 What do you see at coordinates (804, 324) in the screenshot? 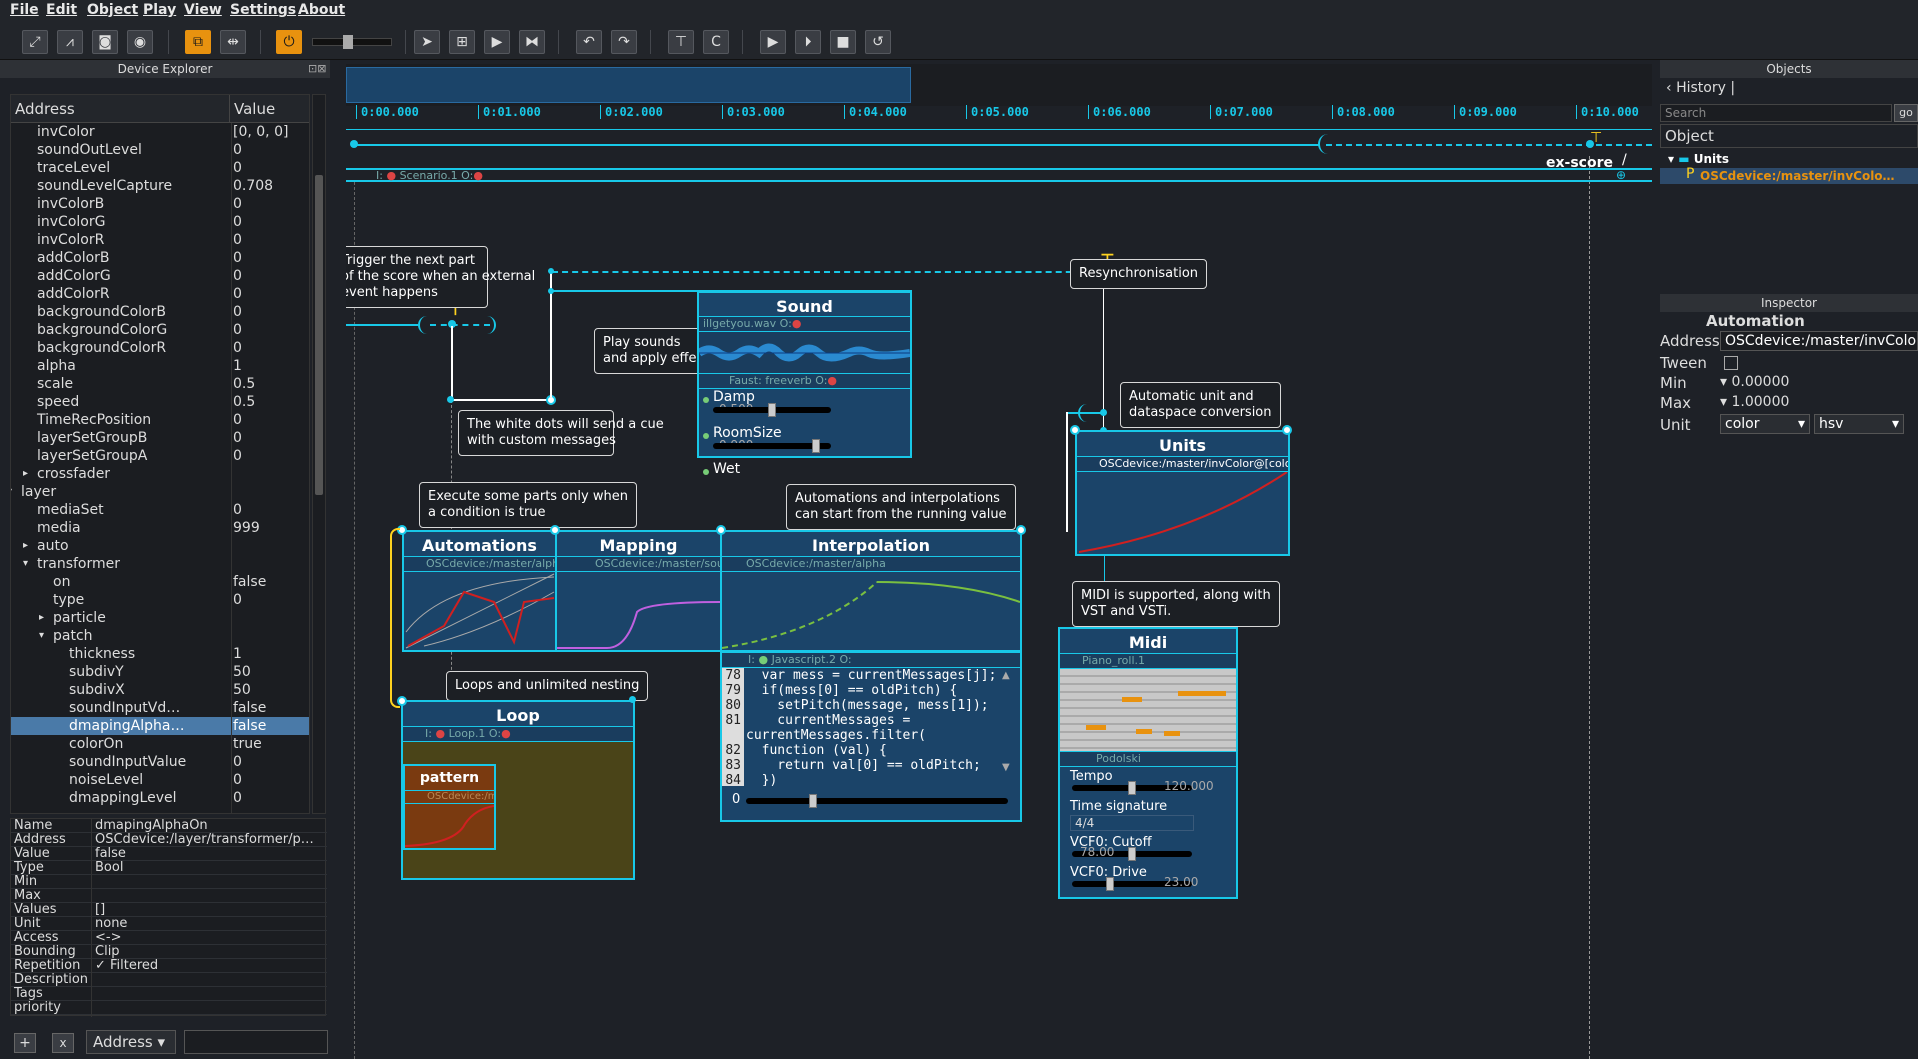
I see `sound-process: illgetyou.wav O:●` at bounding box center [804, 324].